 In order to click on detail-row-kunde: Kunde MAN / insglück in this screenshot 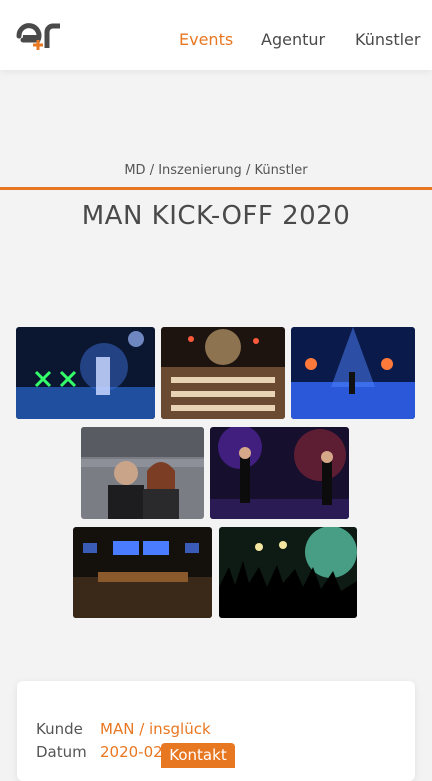, I will do `click(123, 729)`.